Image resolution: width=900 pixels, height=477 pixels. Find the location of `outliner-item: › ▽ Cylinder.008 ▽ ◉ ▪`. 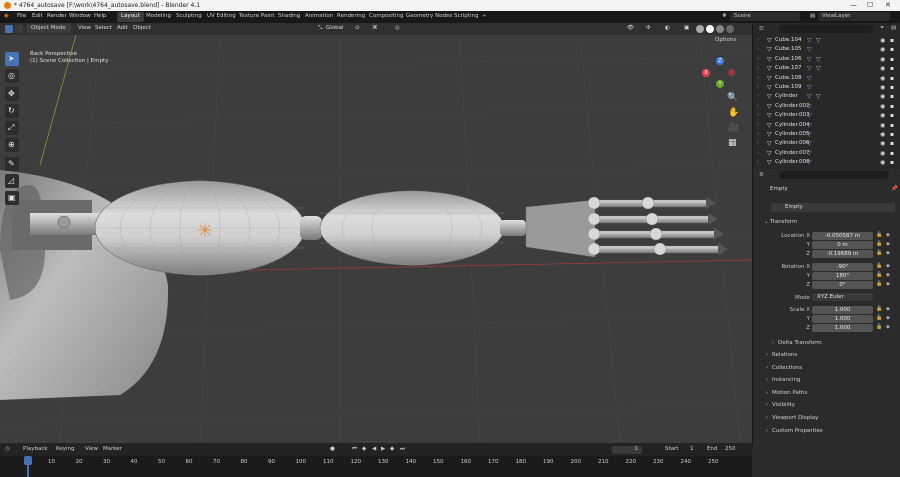

outliner-item: › ▽ Cylinder.008 ▽ ◉ ▪ is located at coordinates (826, 163).